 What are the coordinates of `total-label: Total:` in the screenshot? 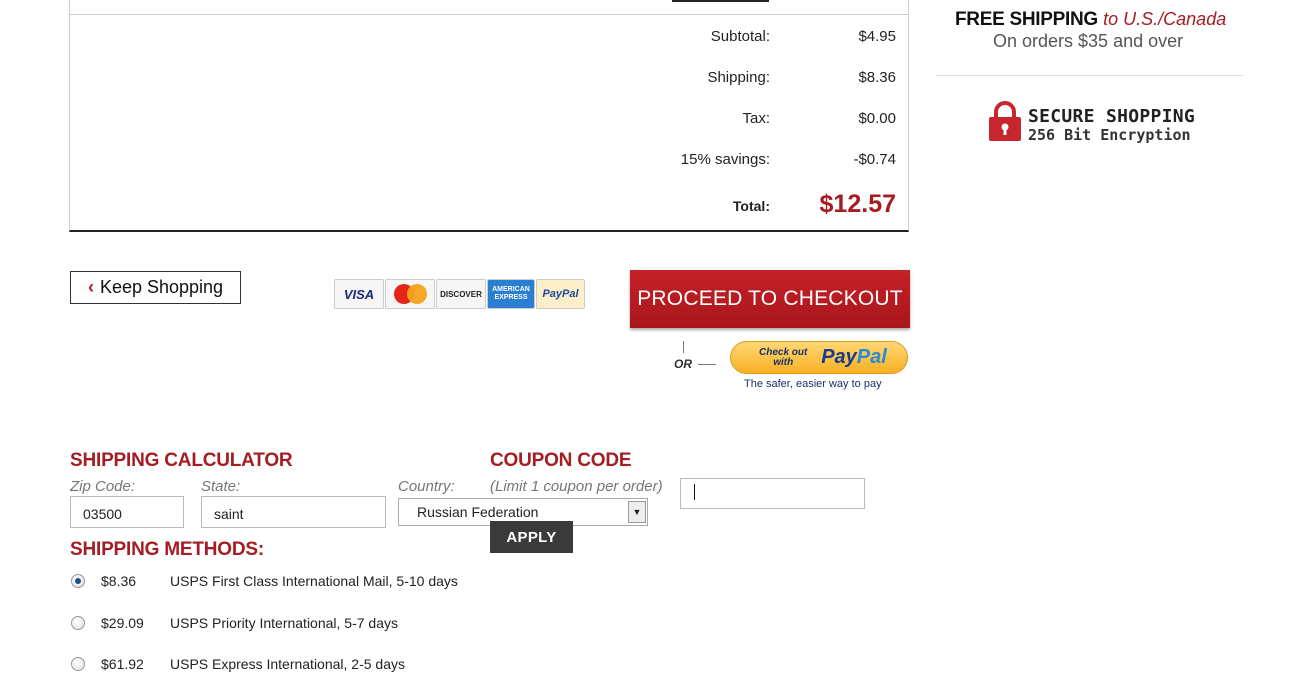 It's located at (751, 206).